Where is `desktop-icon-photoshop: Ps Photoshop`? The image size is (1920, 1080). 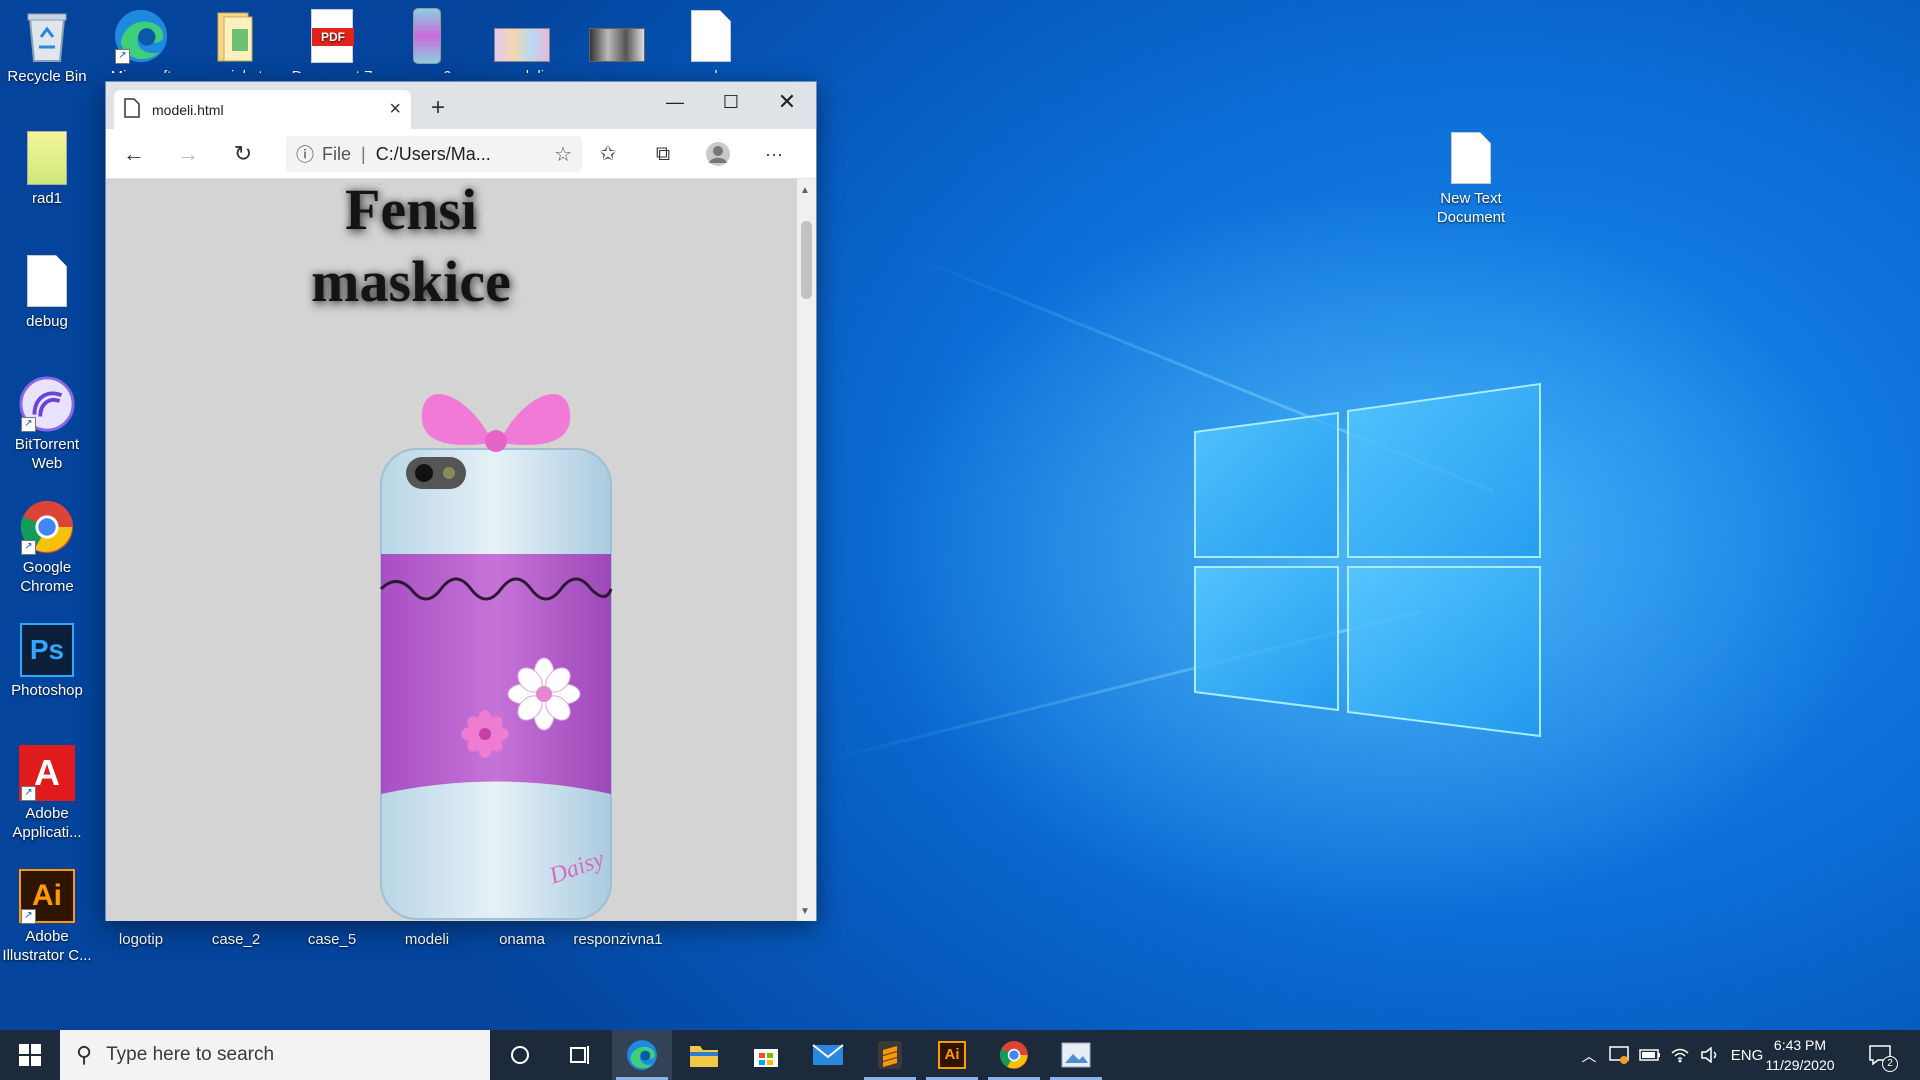
desktop-icon-photoshop: Ps Photoshop is located at coordinates (47, 661).